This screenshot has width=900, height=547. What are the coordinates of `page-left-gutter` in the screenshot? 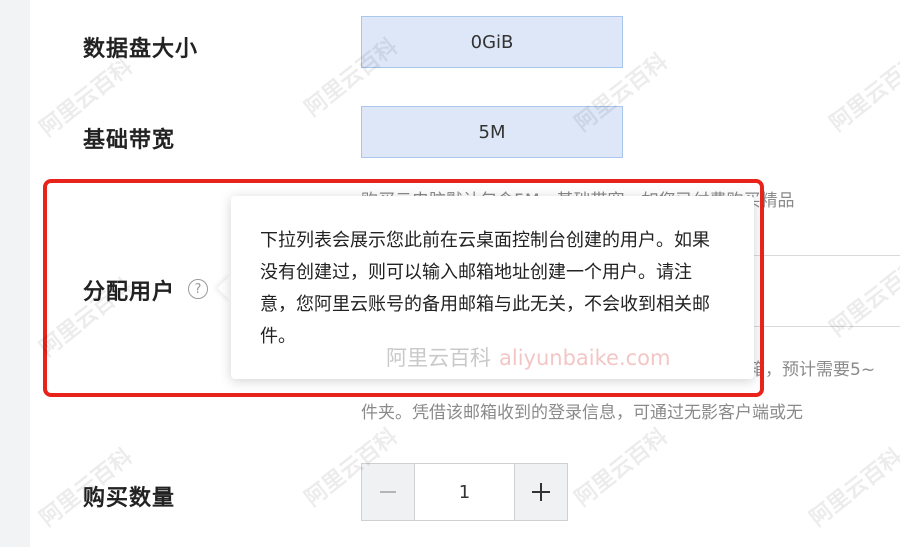 It's located at (15, 273).